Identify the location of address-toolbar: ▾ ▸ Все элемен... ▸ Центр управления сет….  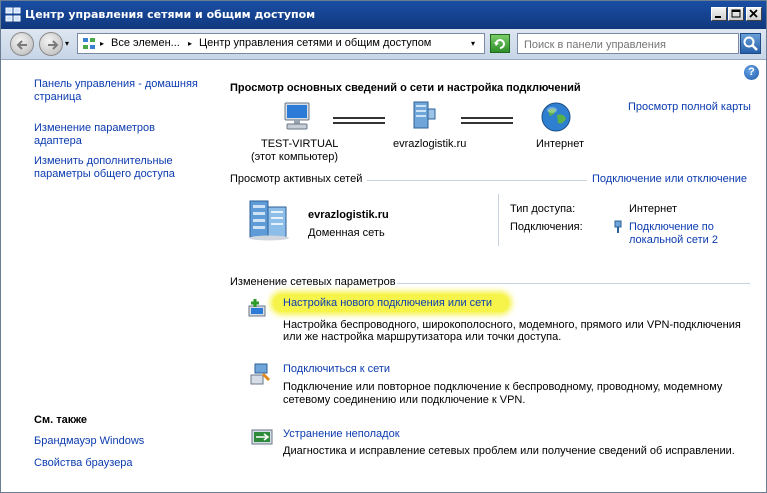
(383, 44).